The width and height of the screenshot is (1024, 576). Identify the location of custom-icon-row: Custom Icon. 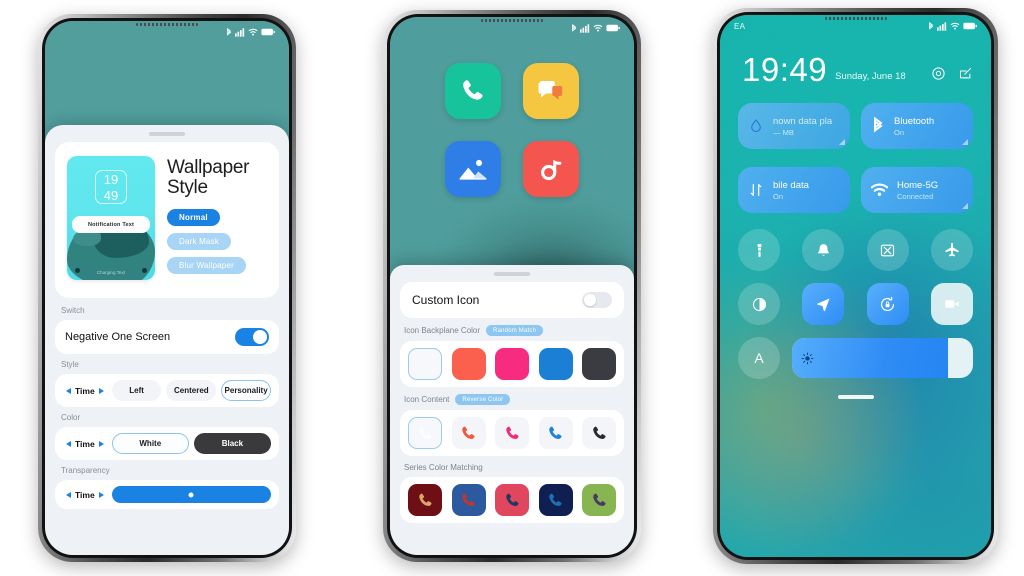
(512, 300).